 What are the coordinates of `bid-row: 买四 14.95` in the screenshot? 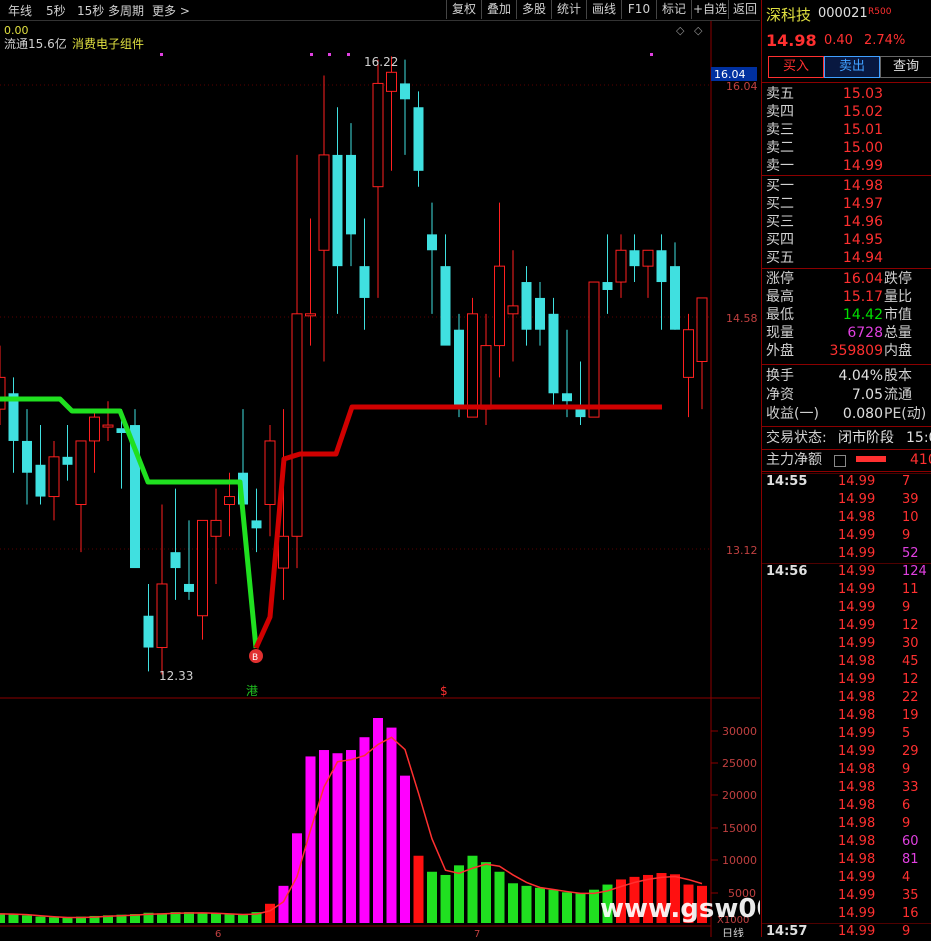 It's located at (848, 240).